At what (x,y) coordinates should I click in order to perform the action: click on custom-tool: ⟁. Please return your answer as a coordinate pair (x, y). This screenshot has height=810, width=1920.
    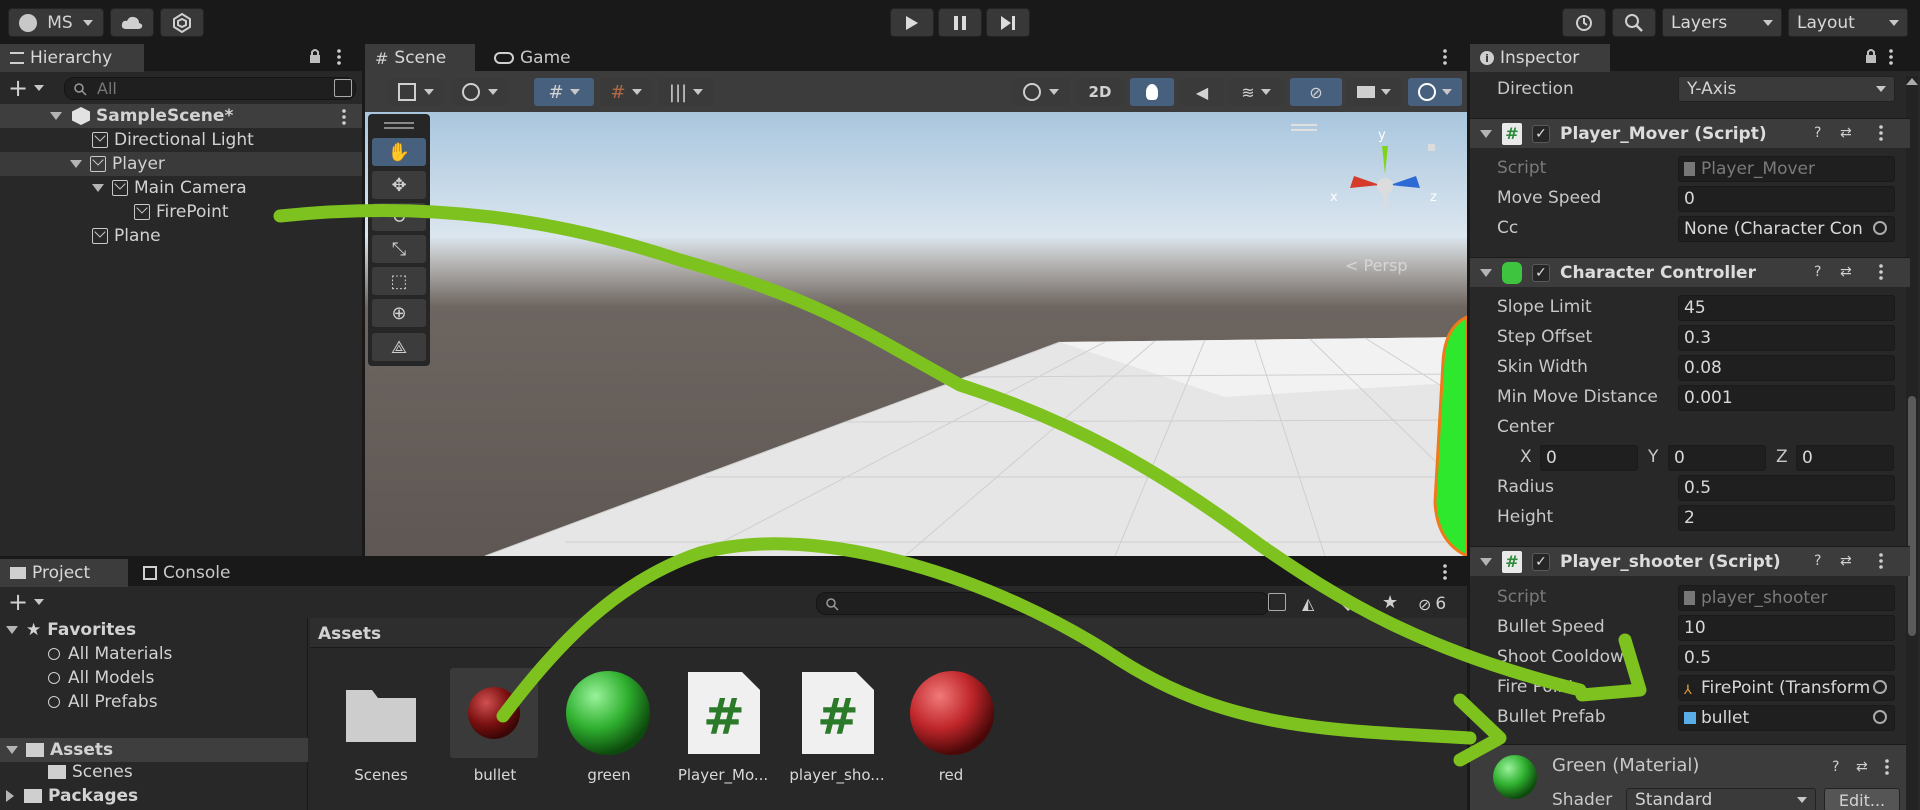
    Looking at the image, I should click on (399, 347).